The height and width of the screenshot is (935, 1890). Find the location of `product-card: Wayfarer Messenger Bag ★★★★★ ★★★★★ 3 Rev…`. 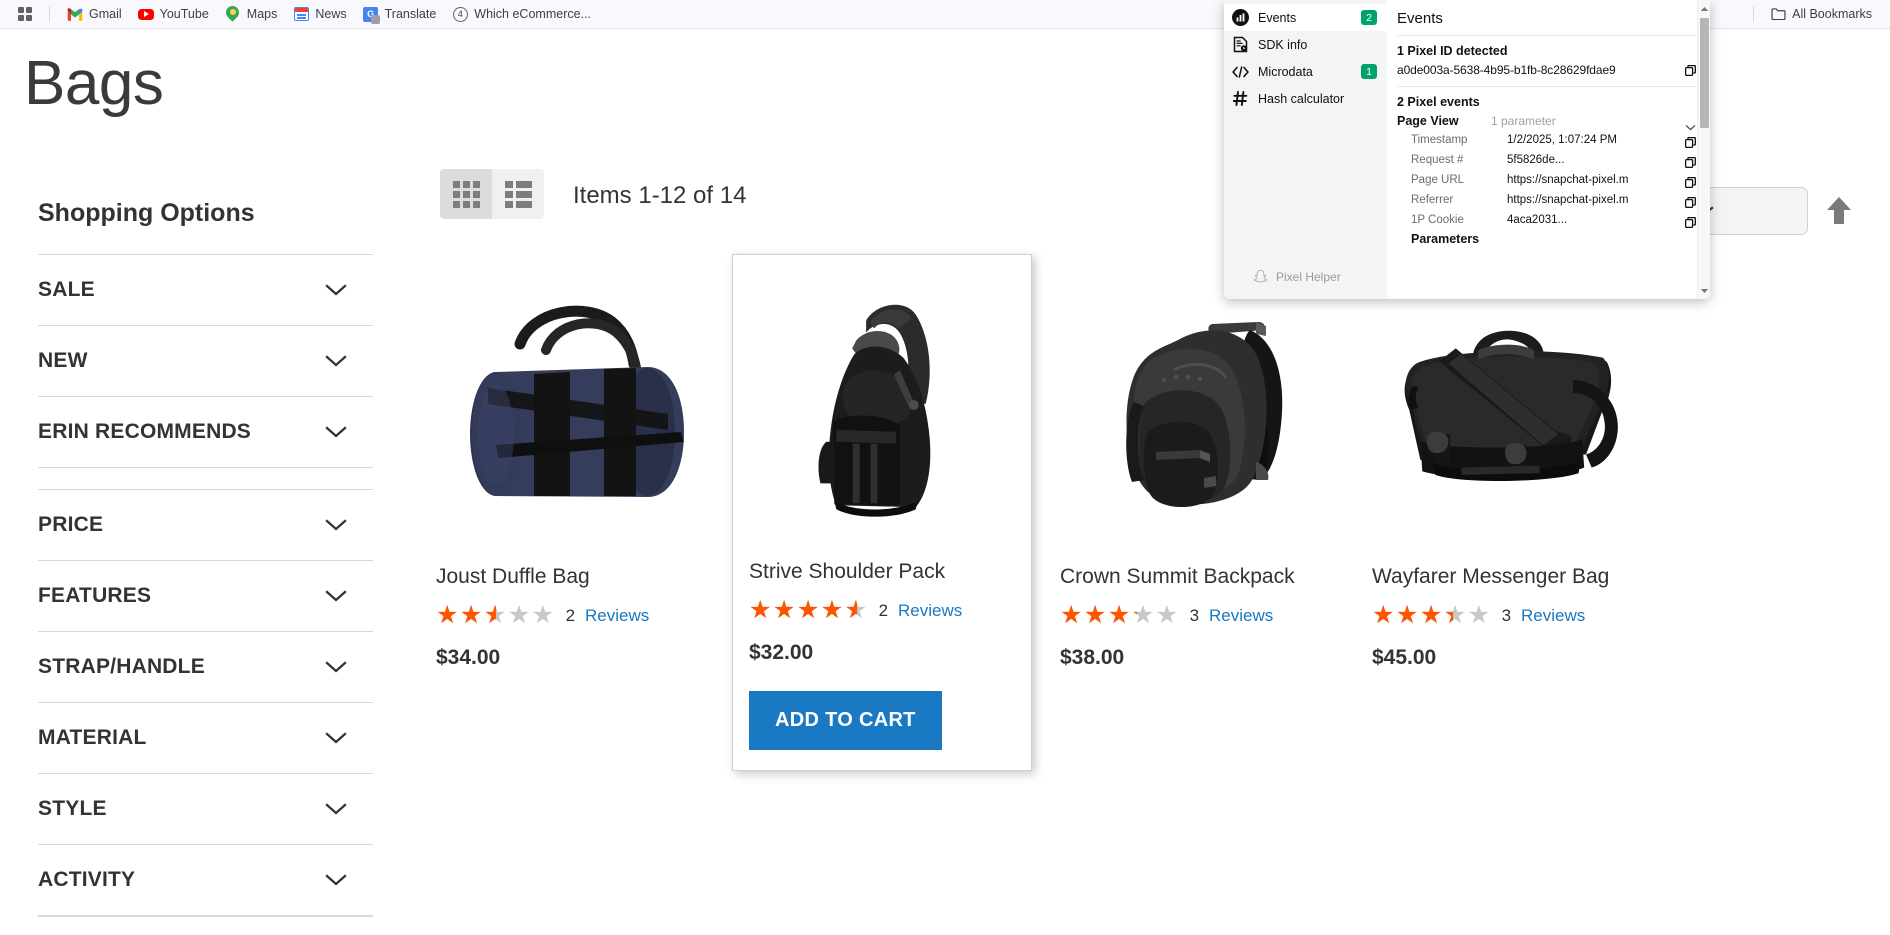

product-card: Wayfarer Messenger Bag ★★★★★ ★★★★★ 3 Rev… is located at coordinates (1506, 512).